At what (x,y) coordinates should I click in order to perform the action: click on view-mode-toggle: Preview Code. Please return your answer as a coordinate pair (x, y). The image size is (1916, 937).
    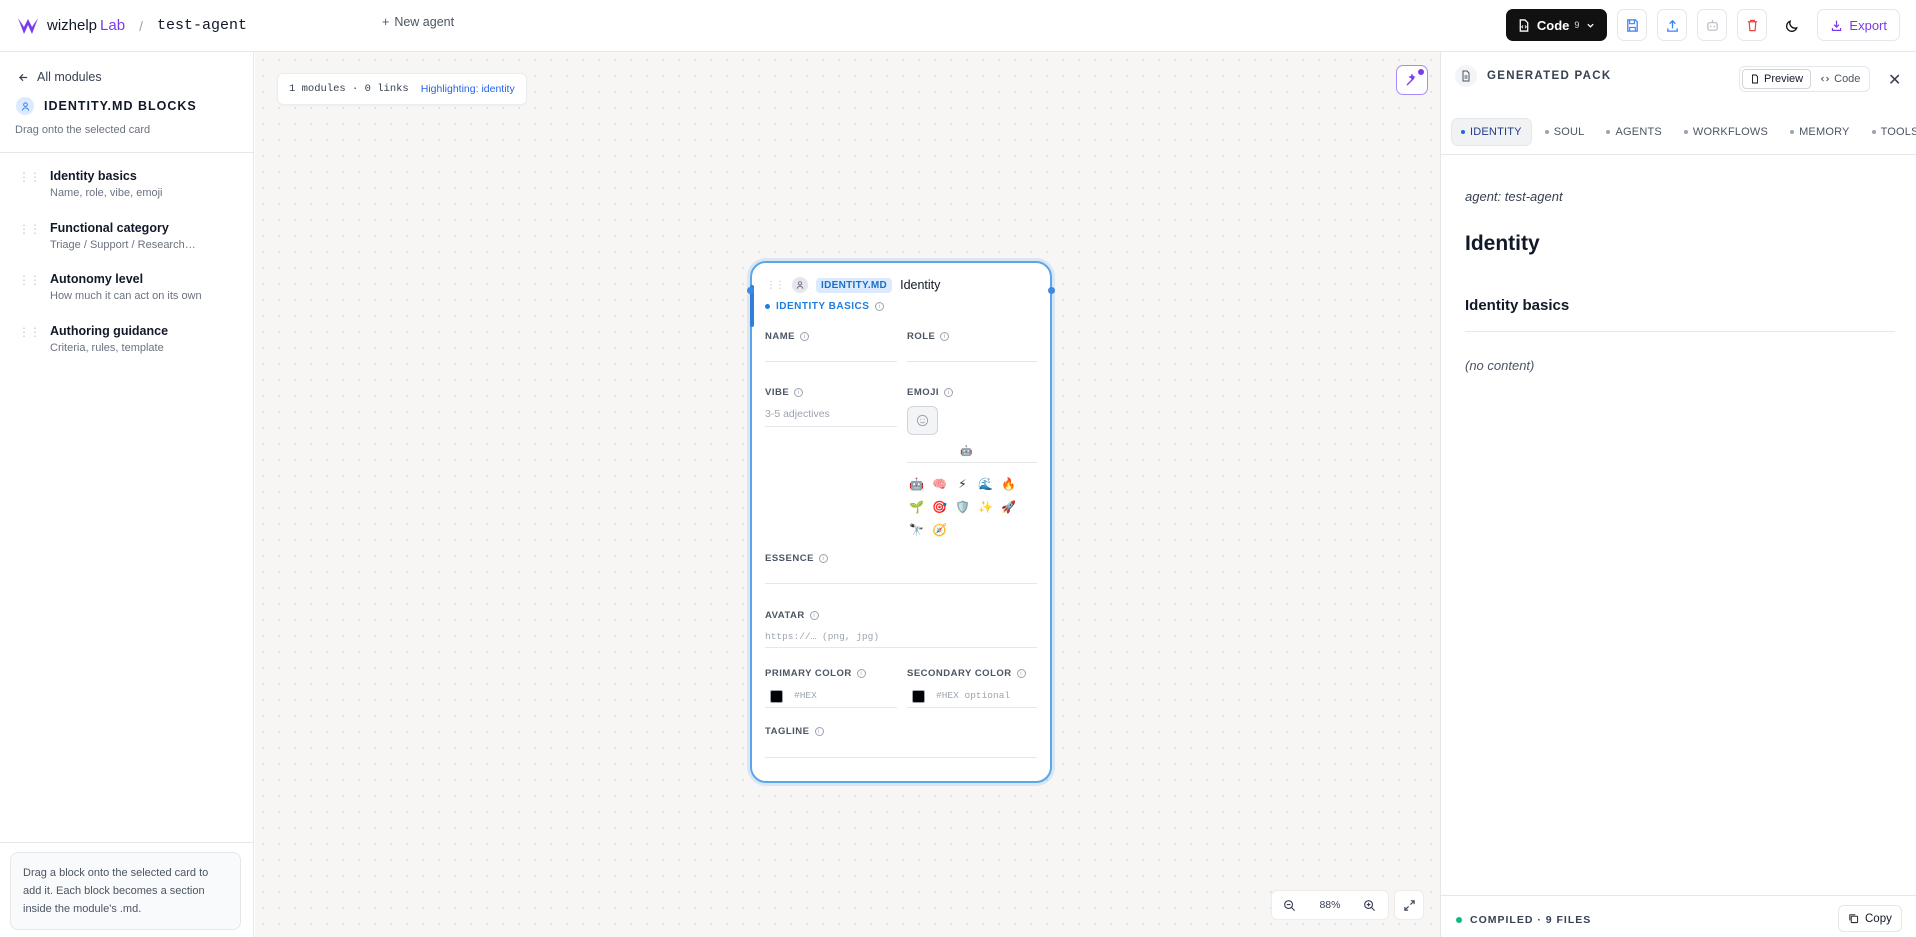
    Looking at the image, I should click on (1805, 79).